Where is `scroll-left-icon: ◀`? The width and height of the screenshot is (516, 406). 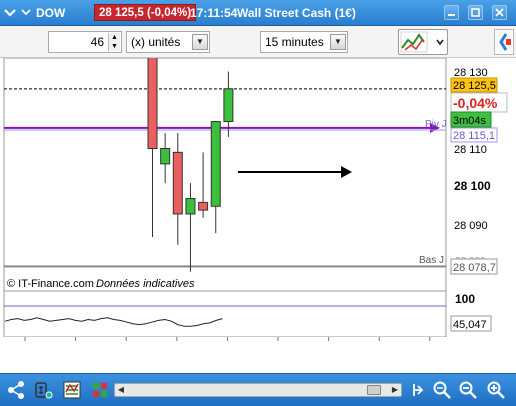 scroll-left-icon: ◀ is located at coordinates (121, 390).